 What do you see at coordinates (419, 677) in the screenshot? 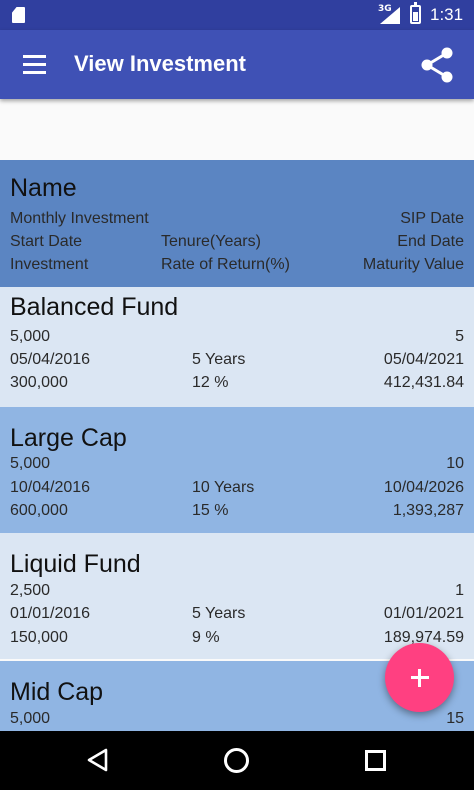
I see `add-investment-button` at bounding box center [419, 677].